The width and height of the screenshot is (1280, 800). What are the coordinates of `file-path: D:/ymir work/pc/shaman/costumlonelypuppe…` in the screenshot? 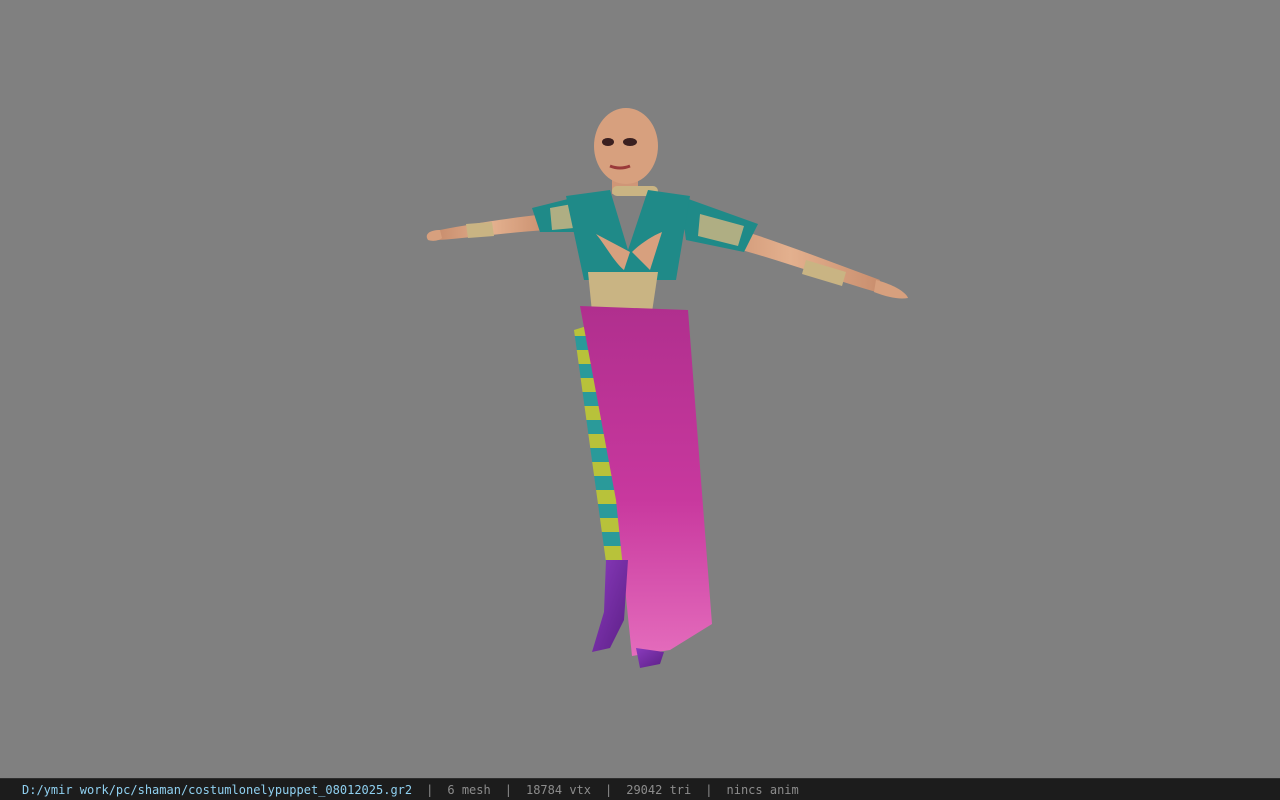 It's located at (217, 789).